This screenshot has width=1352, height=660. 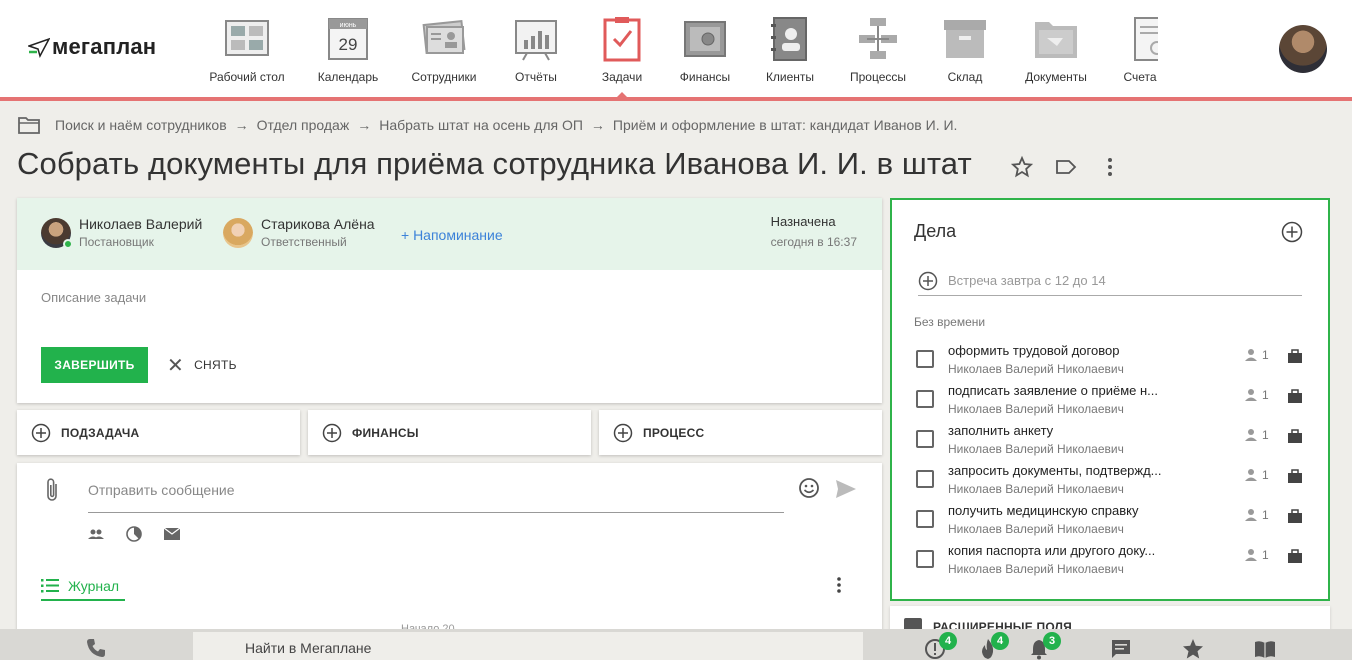 What do you see at coordinates (813, 242) in the screenshot?
I see `status-time: сегодня в 16:37` at bounding box center [813, 242].